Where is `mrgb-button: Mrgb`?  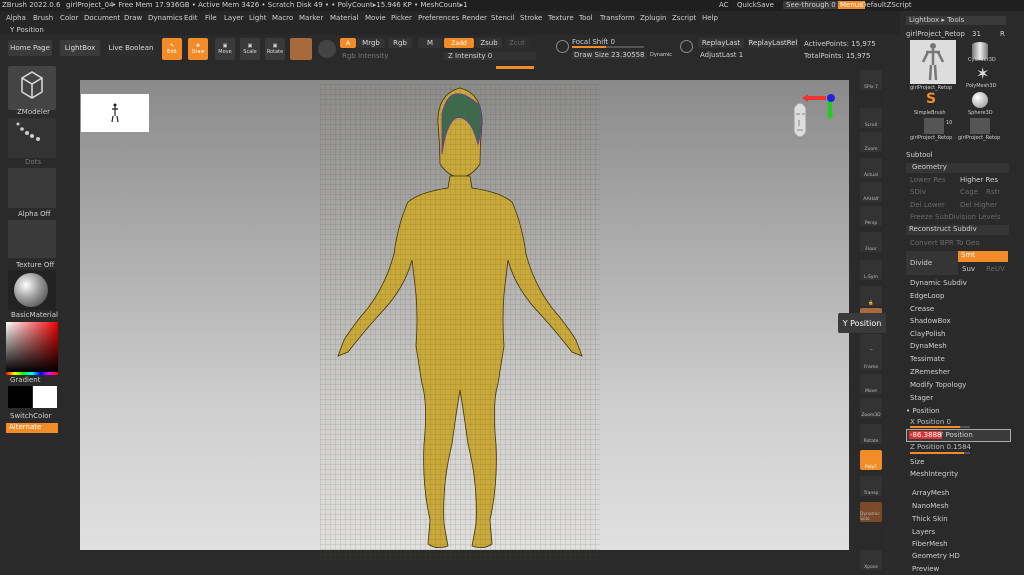
mrgb-button: Mrgb is located at coordinates (371, 43).